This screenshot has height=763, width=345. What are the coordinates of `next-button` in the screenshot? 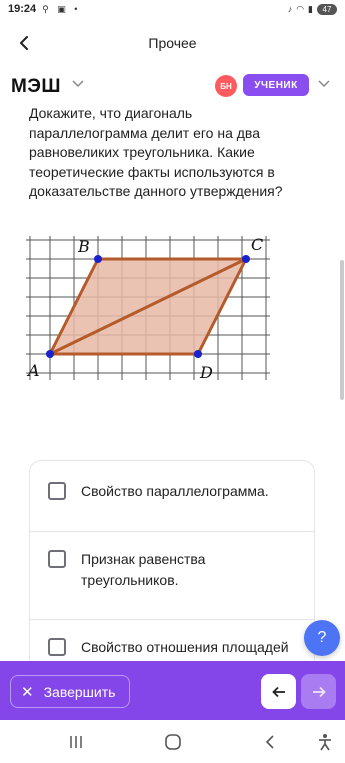 It's located at (318, 691).